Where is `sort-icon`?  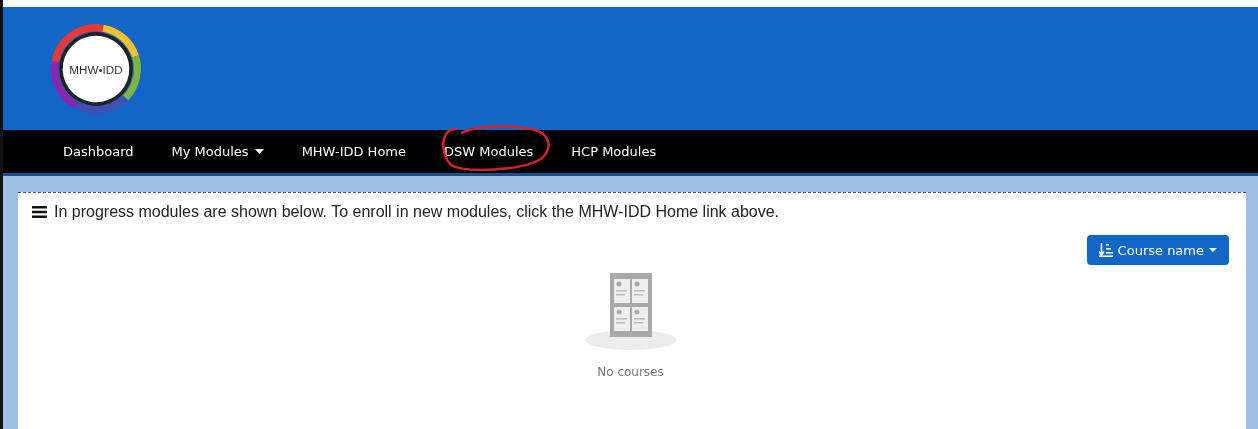 sort-icon is located at coordinates (1105, 250).